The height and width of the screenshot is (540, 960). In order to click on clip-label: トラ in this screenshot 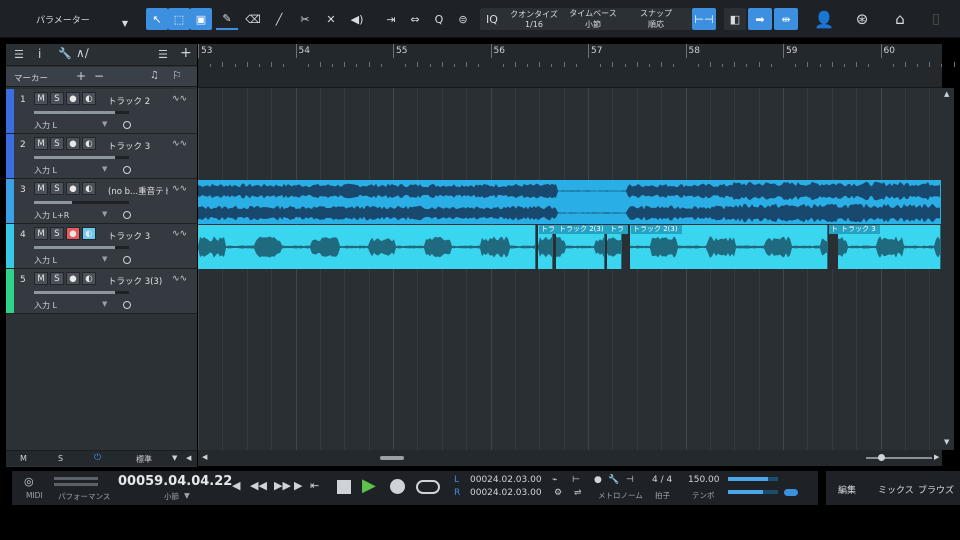, I will do `click(549, 229)`.